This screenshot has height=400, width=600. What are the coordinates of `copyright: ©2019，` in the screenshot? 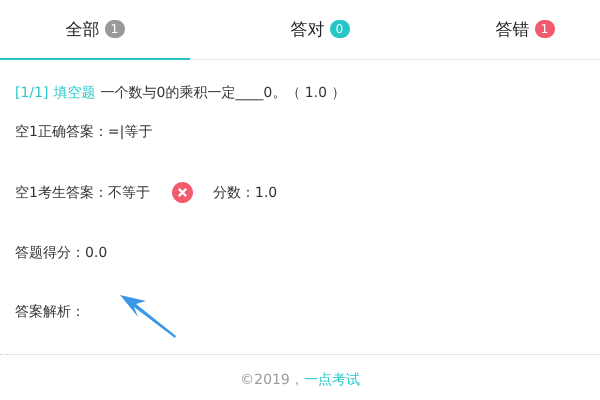 It's located at (272, 380).